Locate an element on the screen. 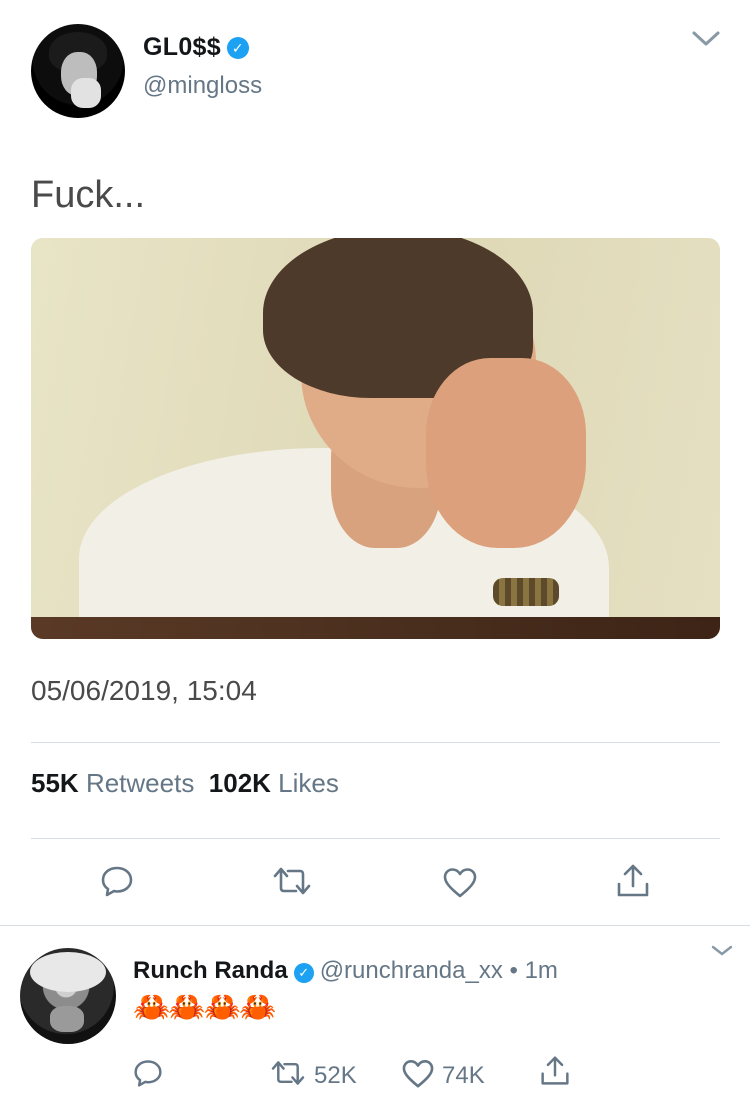 The height and width of the screenshot is (1116, 750). likes-label: Likes is located at coordinates (308, 783).